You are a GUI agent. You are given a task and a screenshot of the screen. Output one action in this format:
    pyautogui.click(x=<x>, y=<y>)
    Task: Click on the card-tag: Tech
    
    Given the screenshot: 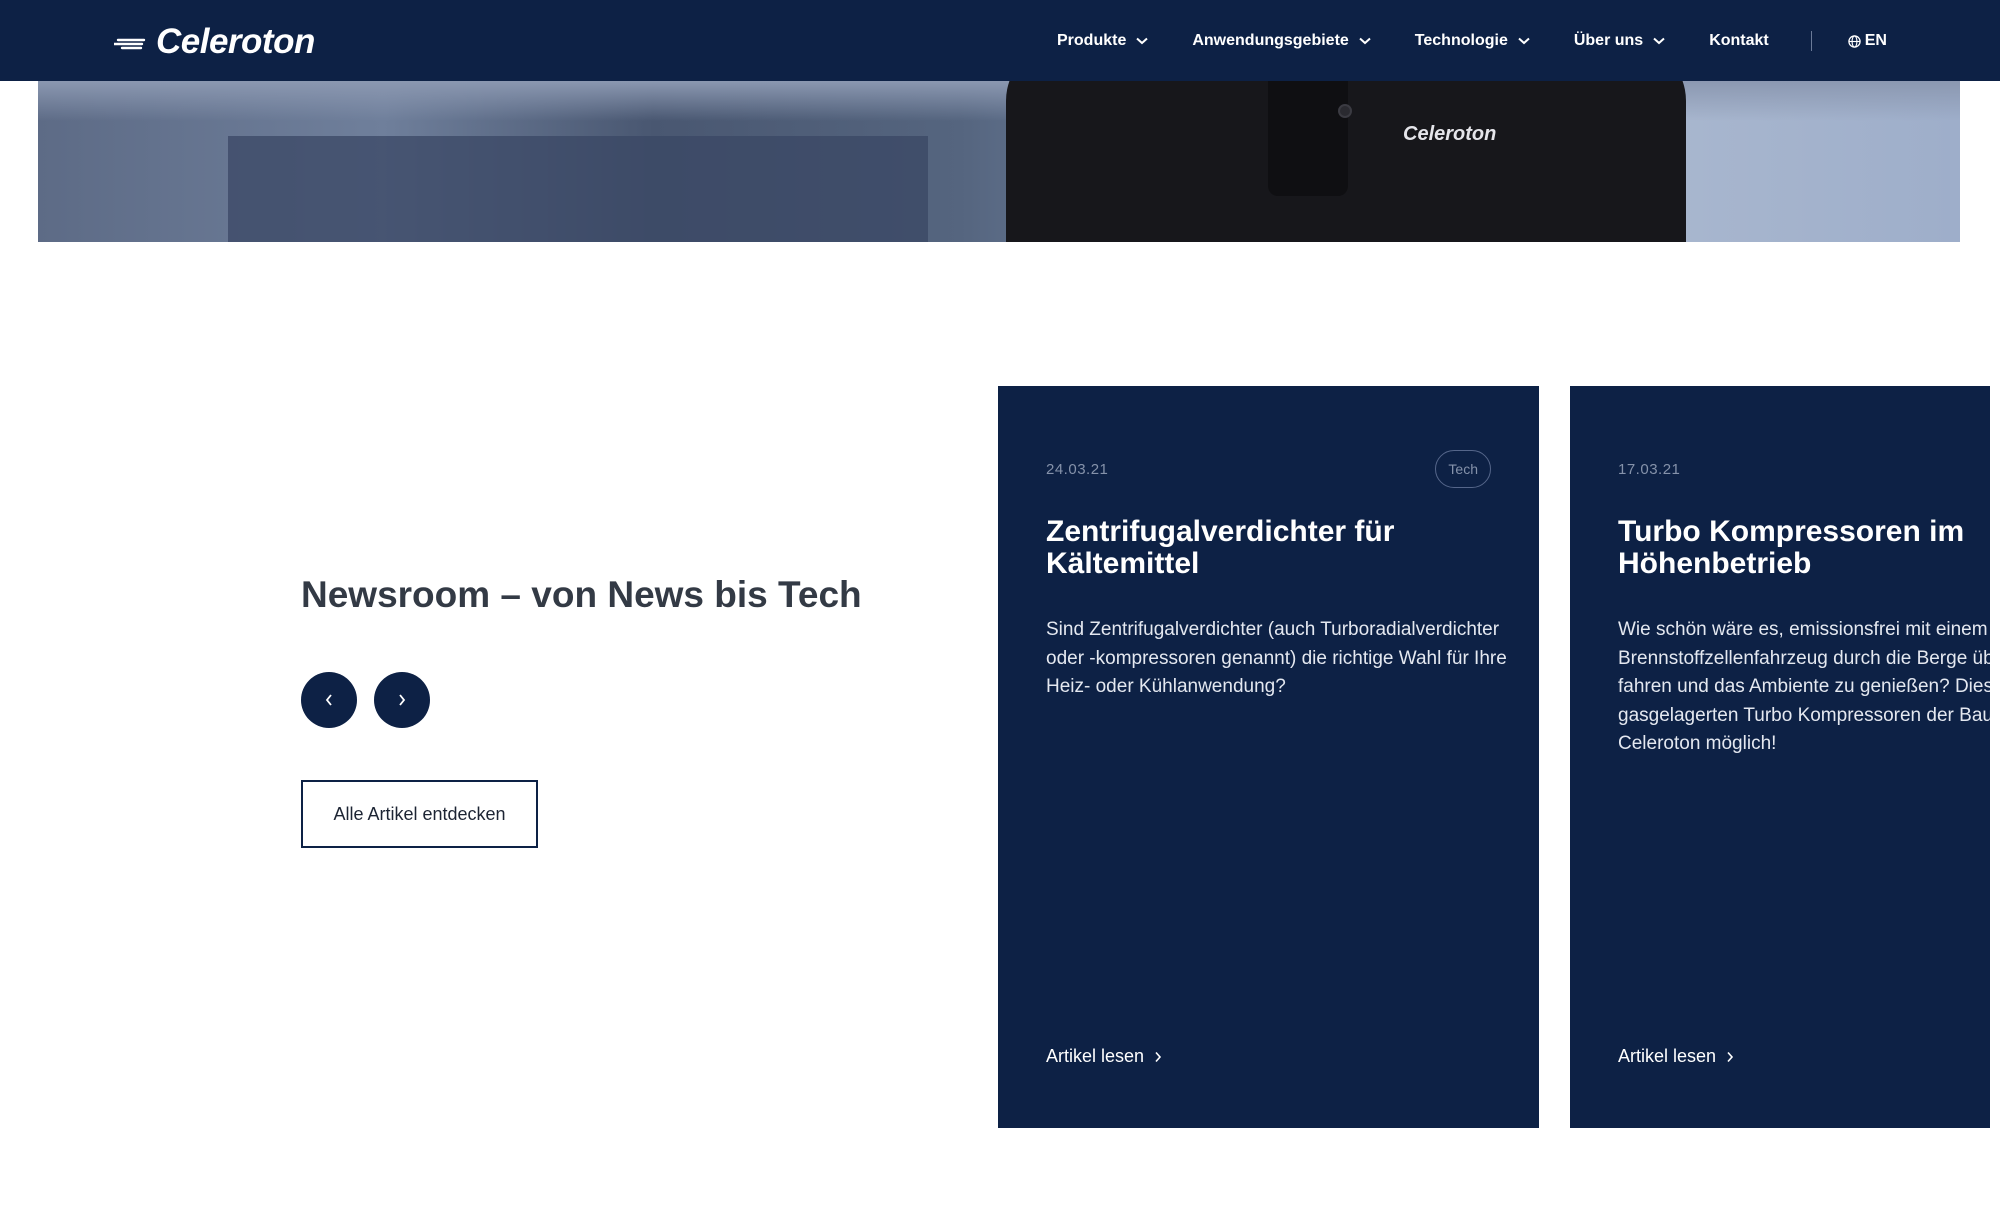 What is the action you would take?
    pyautogui.click(x=1463, y=469)
    